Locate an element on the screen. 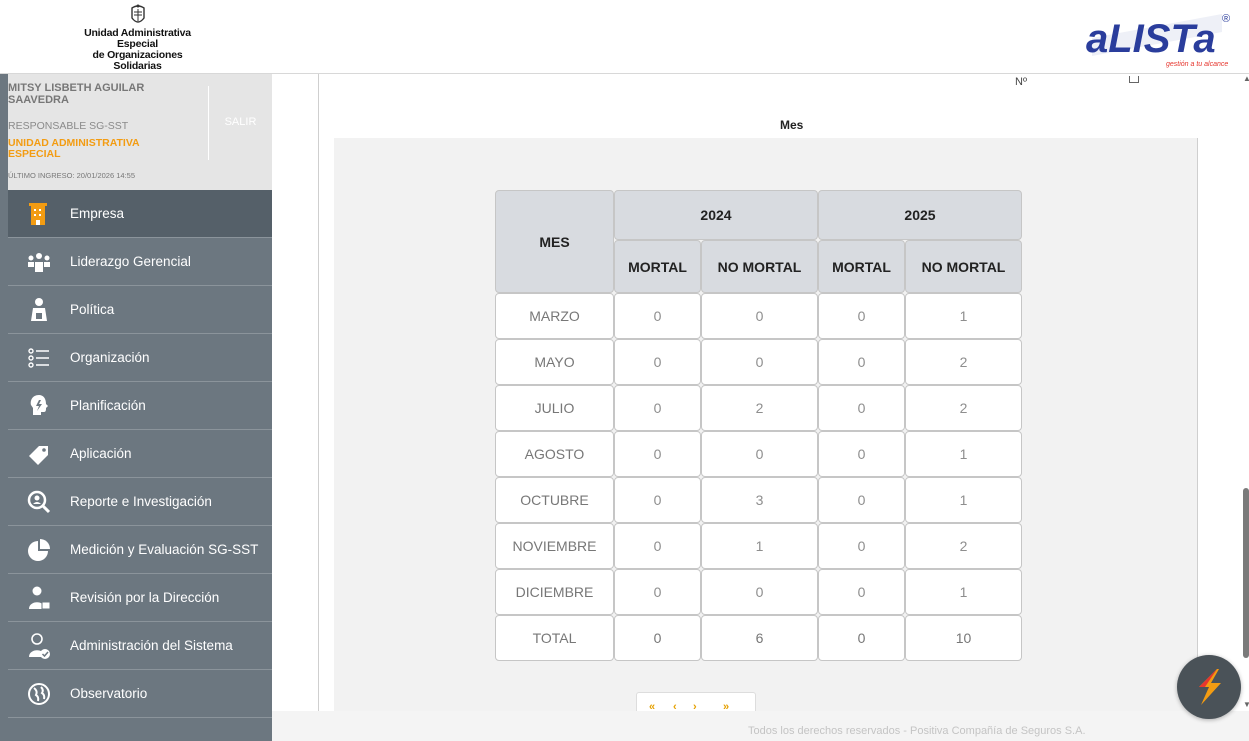 The width and height of the screenshot is (1249, 741). table-row-month: MAYO is located at coordinates (554, 362).